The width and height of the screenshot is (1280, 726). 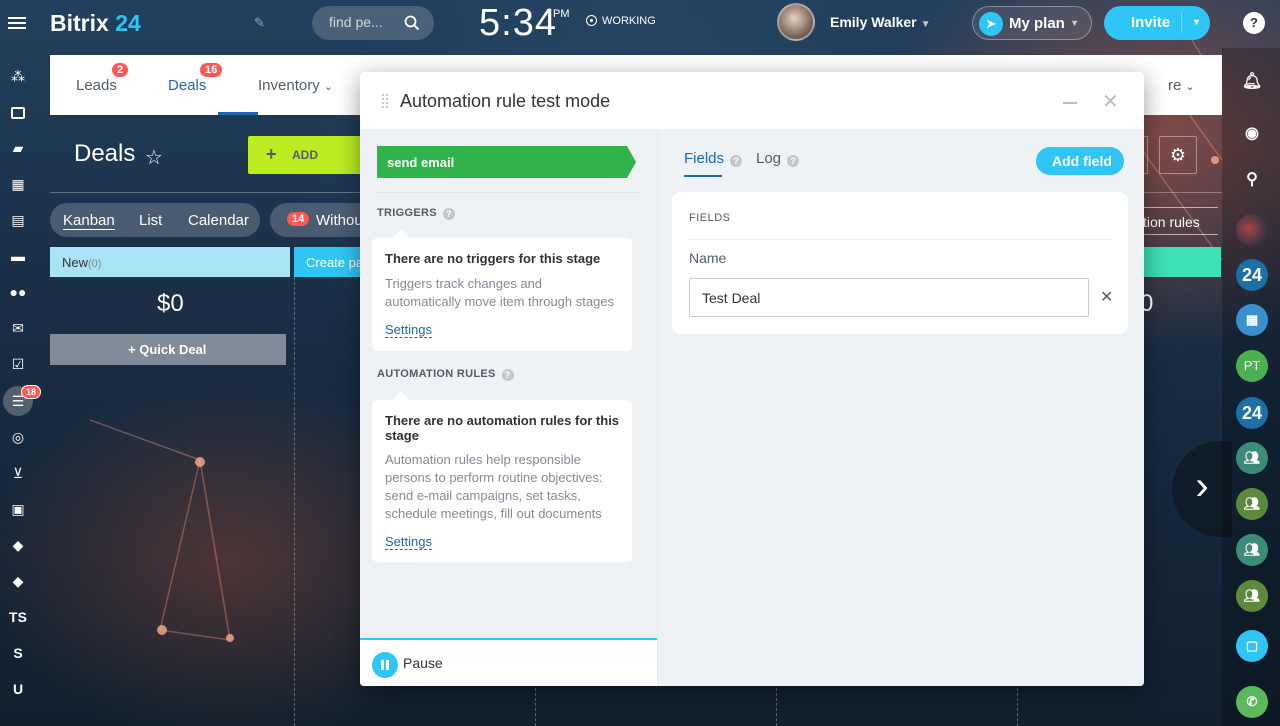 I want to click on triggers-settings-link: Settings, so click(x=408, y=330).